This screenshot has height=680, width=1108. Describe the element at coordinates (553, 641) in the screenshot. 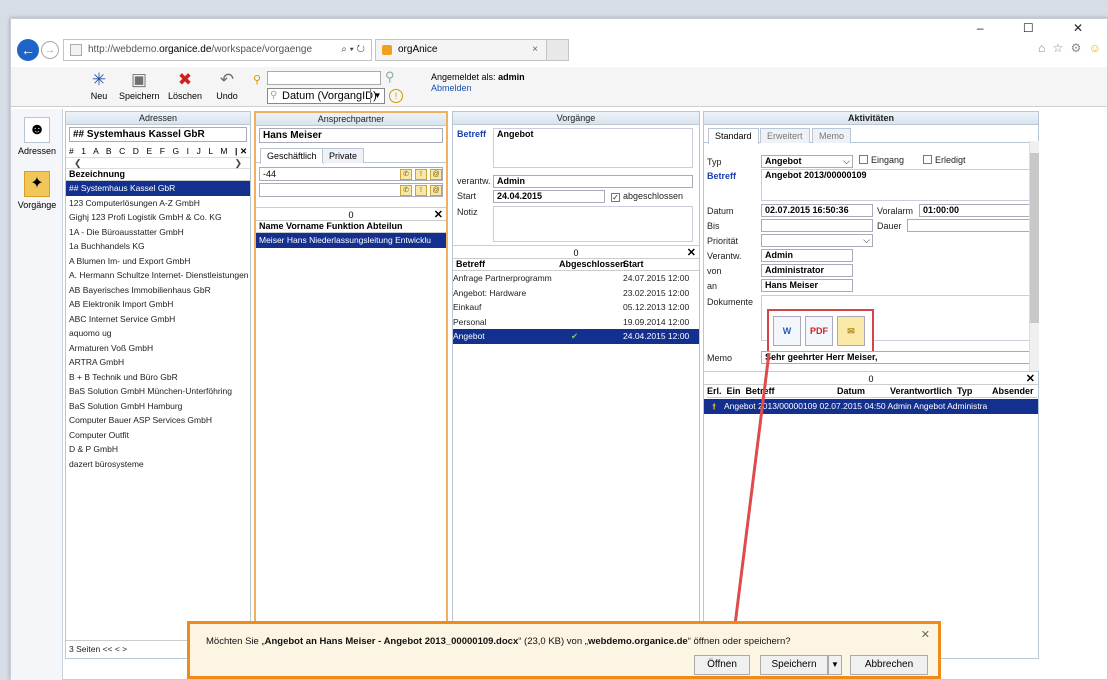

I see `msg-mid: “ (23,0 KB) von „` at that location.